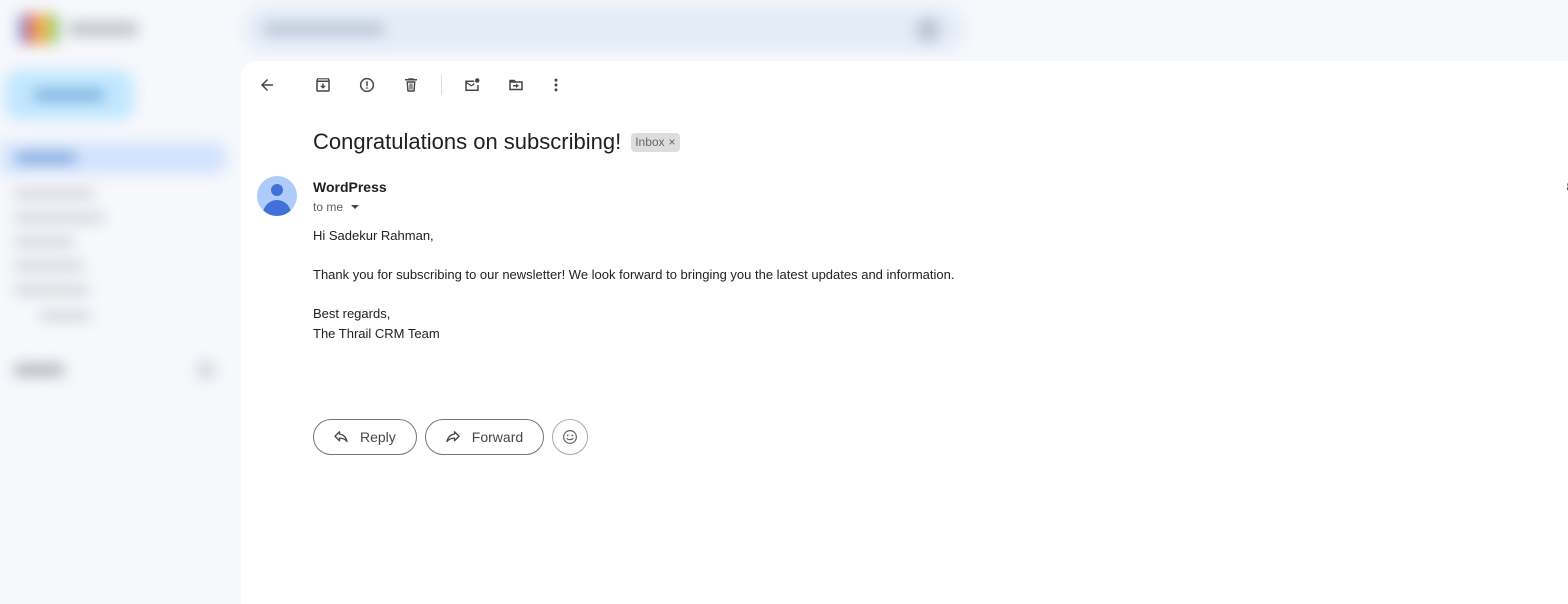  I want to click on sender-avatar, so click(277, 196).